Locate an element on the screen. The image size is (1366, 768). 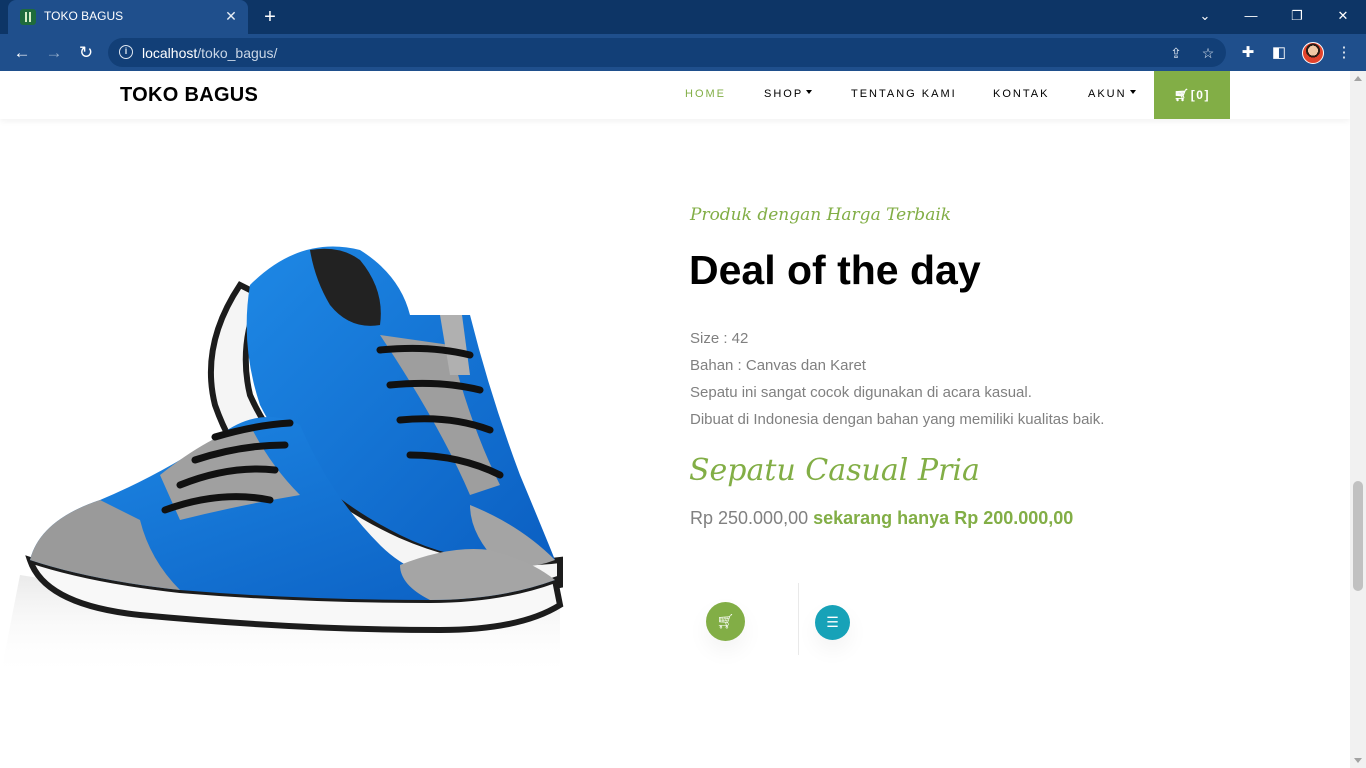
nav-akun: AKUN is located at coordinates (1112, 94).